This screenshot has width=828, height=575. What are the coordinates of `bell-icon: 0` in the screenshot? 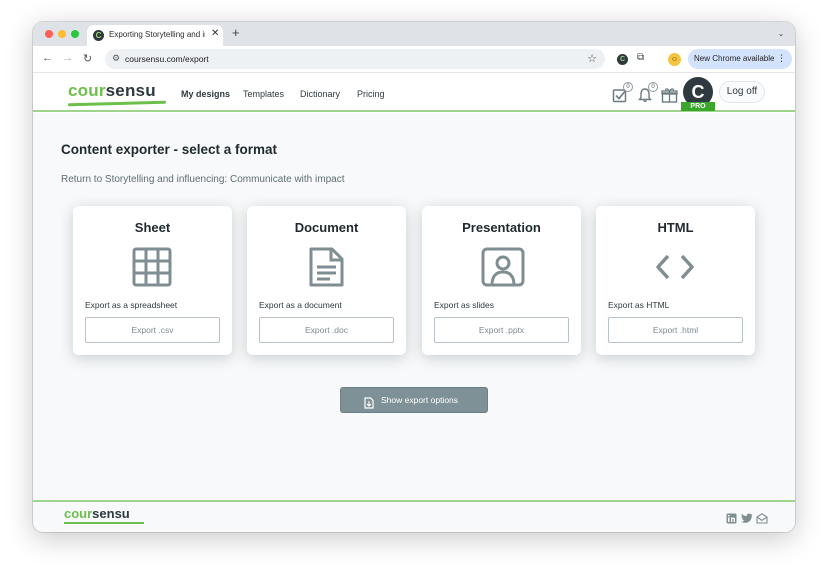 It's located at (647, 92).